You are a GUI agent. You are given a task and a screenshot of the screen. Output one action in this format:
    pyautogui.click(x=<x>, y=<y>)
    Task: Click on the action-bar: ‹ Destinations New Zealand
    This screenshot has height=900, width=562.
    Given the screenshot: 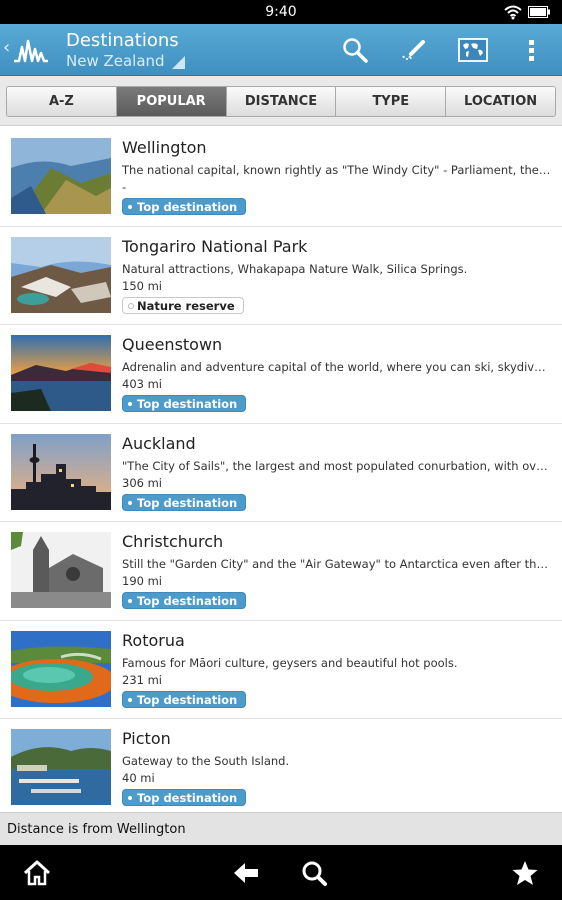 What is the action you would take?
    pyautogui.click(x=281, y=50)
    